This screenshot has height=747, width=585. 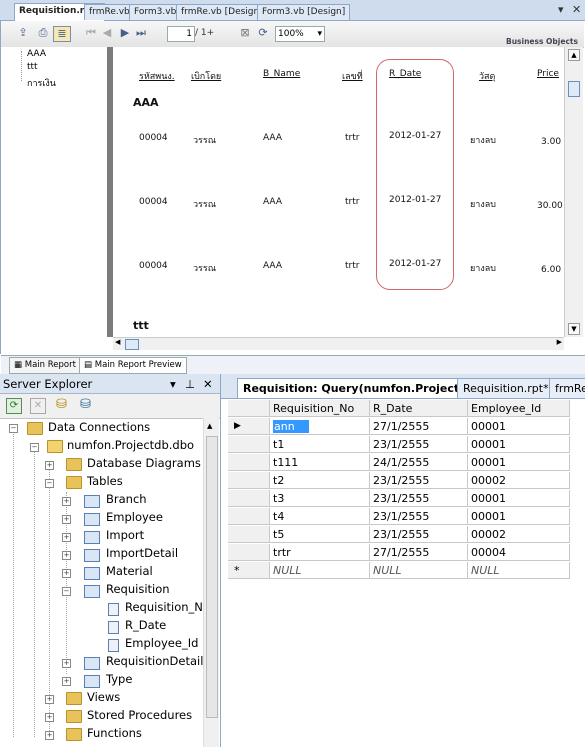 I want to click on tree-item-aaa: AAA, so click(x=36, y=54).